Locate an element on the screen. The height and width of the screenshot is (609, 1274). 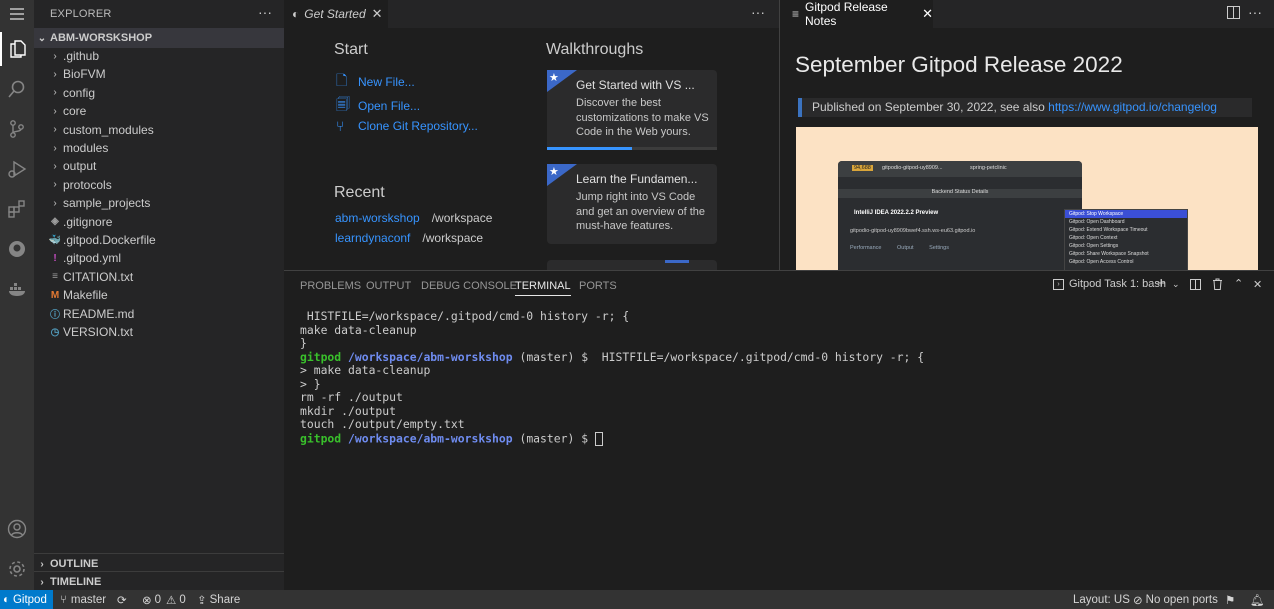
account-icon is located at coordinates (17, 529).